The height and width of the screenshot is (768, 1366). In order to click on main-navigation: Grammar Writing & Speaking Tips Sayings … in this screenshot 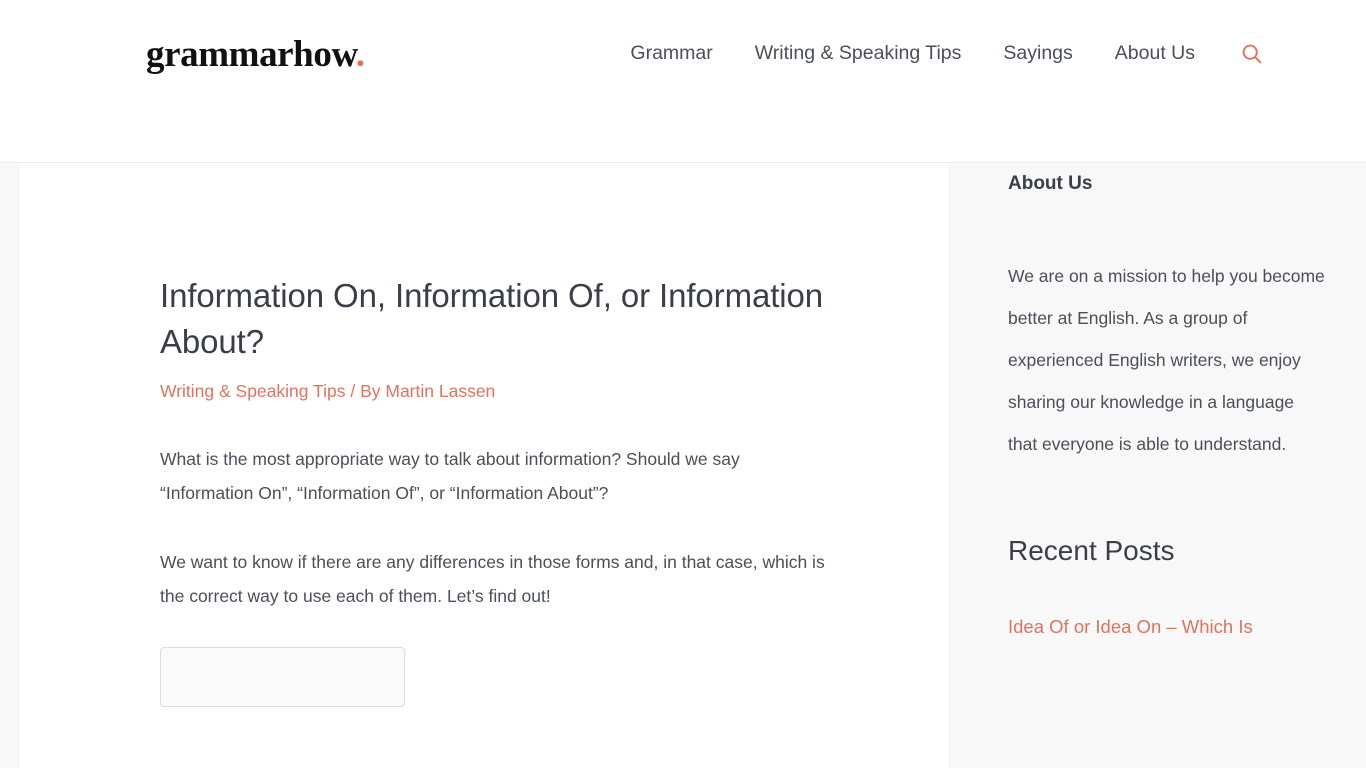, I will do `click(937, 54)`.